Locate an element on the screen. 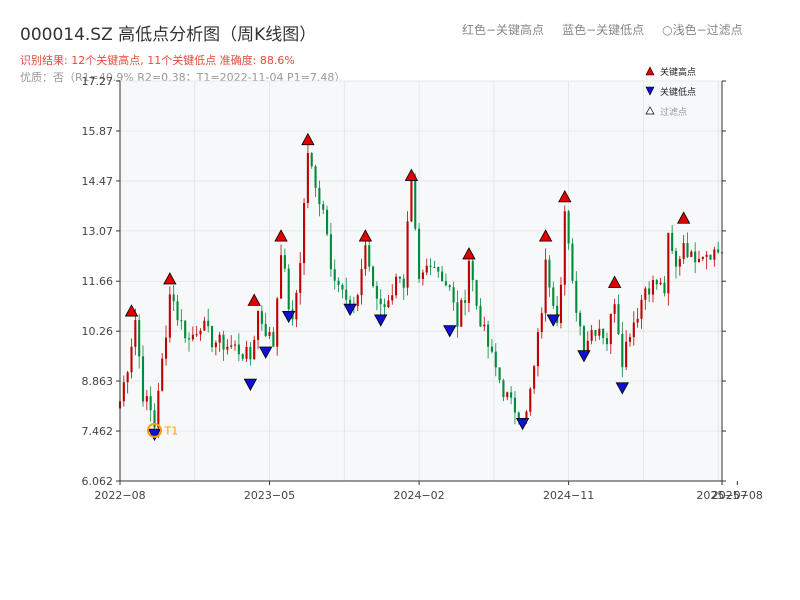  x-tick-label: 2024−11 is located at coordinates (568, 495).